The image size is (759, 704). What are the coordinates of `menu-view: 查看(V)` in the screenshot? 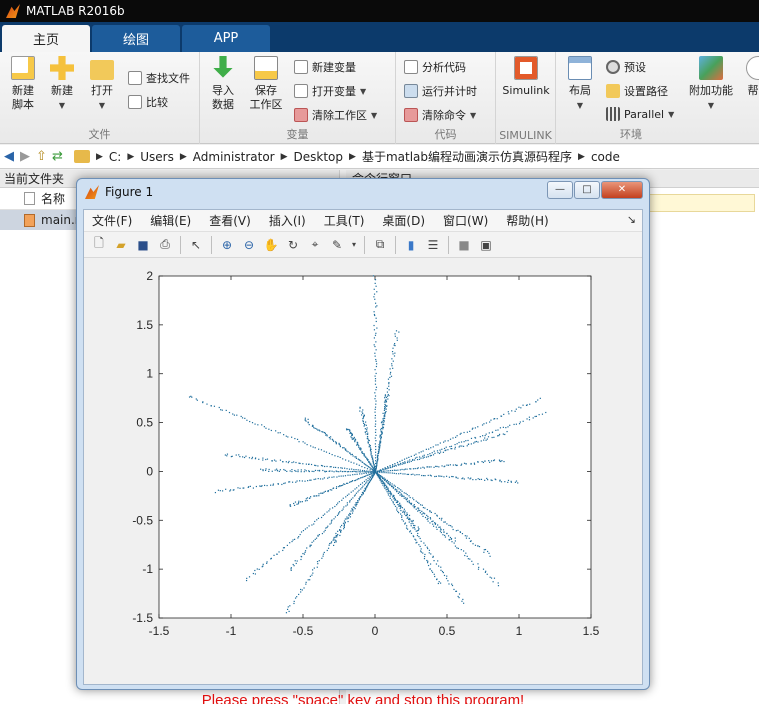 It's located at (230, 220).